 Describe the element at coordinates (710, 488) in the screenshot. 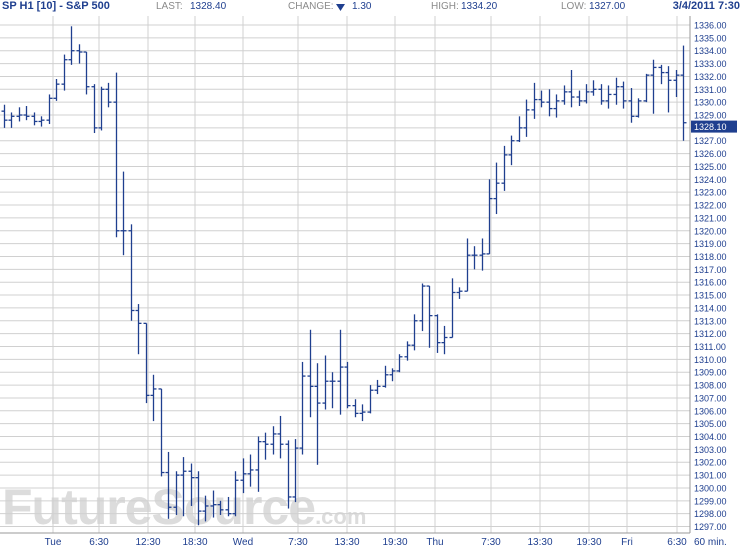

I see `y-tick-label: 1300.00` at that location.